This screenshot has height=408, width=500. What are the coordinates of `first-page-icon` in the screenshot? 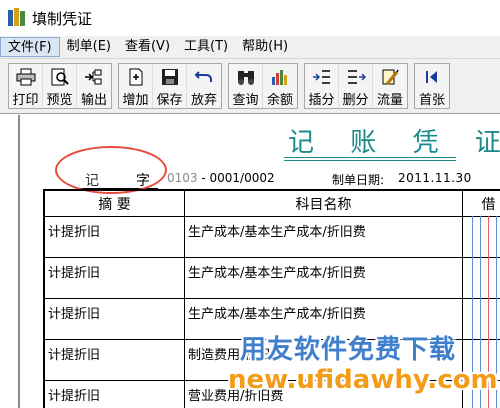 It's located at (432, 77).